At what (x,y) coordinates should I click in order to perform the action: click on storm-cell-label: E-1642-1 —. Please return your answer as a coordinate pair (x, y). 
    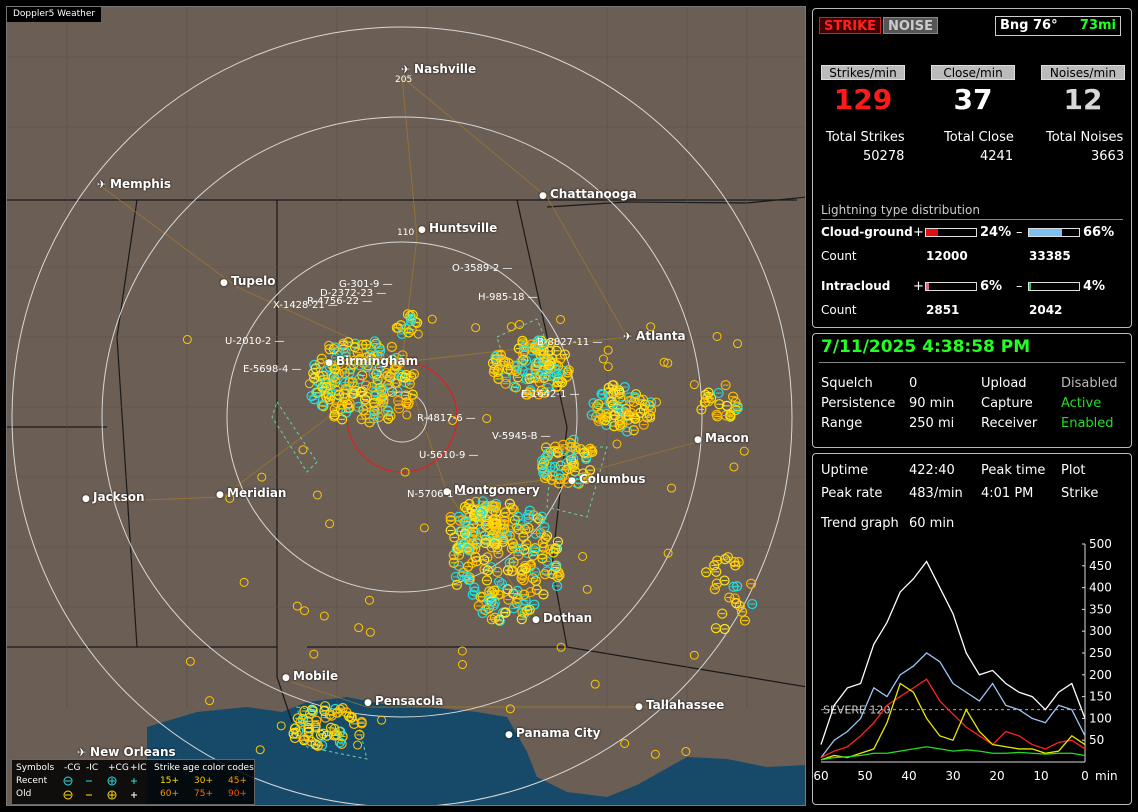
    Looking at the image, I should click on (550, 394).